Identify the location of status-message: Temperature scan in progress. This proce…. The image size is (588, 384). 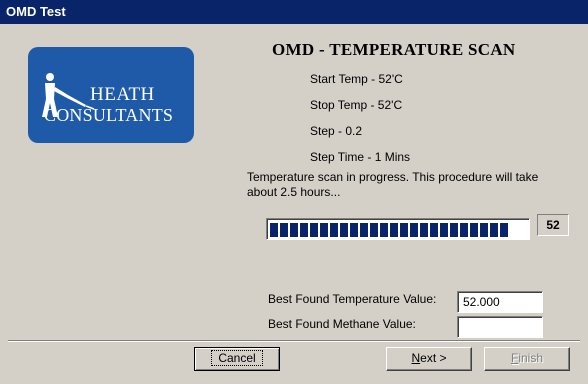
(393, 184).